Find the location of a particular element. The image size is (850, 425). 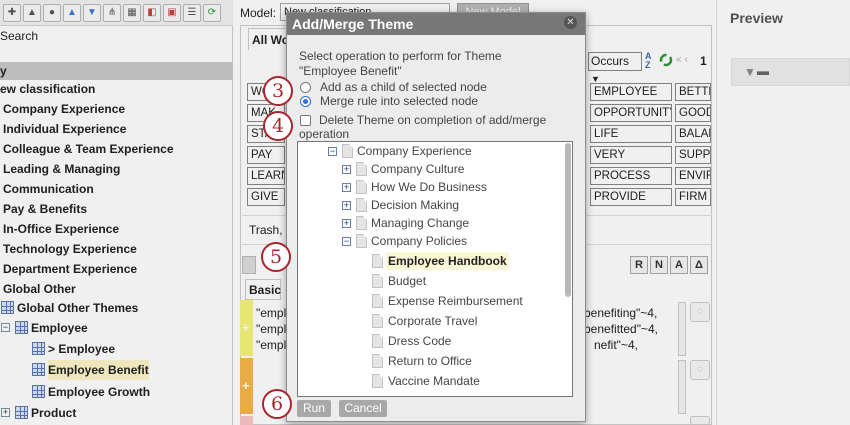

label-merge-rule: Merge rule into selected node is located at coordinates (399, 101).